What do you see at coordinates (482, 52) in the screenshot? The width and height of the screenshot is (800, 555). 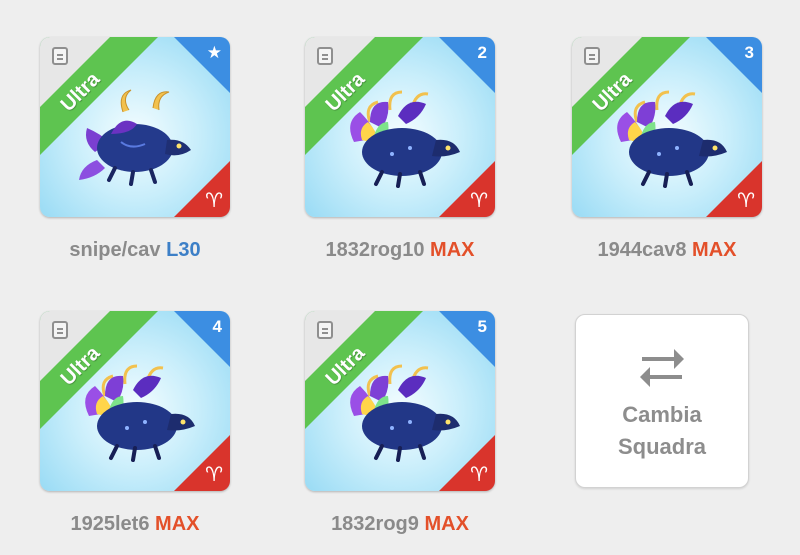 I see `team-slot-number: 2` at bounding box center [482, 52].